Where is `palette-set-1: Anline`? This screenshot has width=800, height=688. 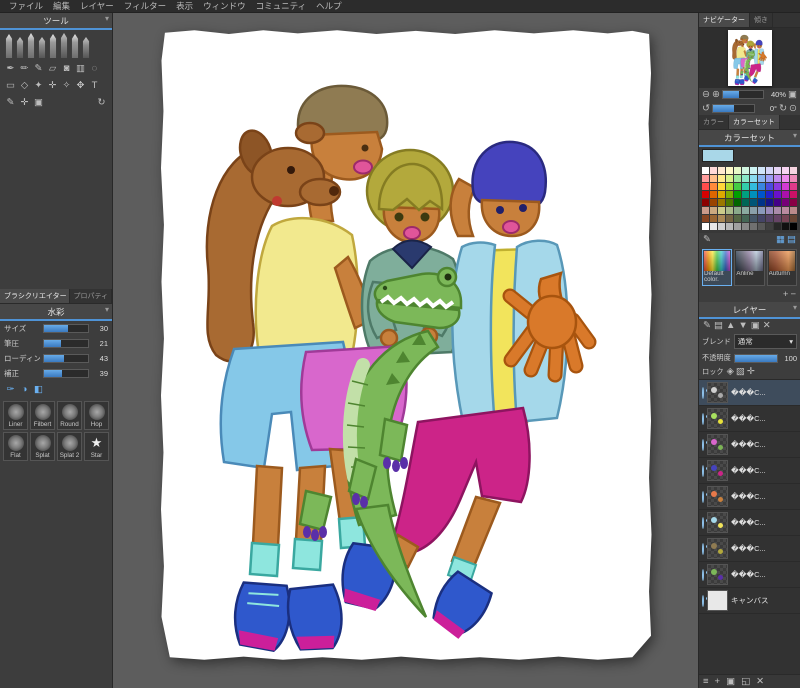
palette-set-1: Anline is located at coordinates (749, 267).